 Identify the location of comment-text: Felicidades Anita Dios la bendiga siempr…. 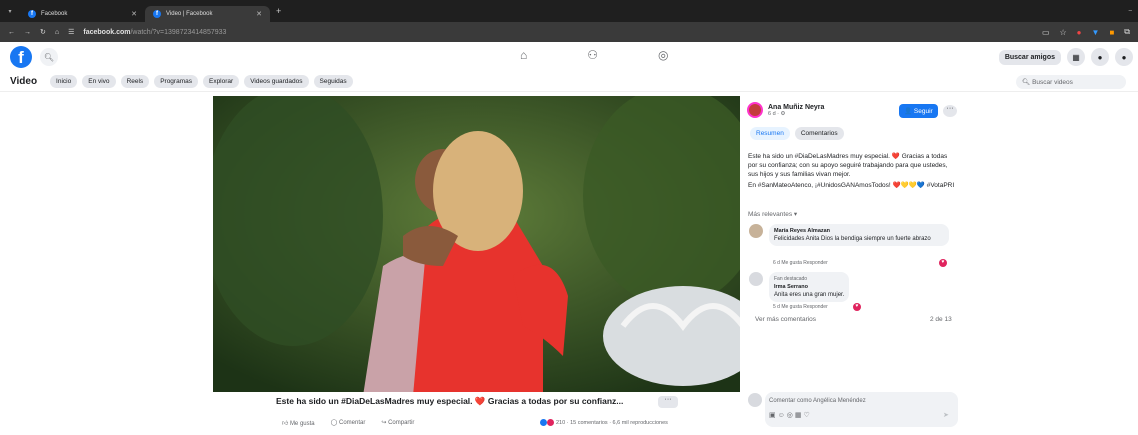
(852, 239).